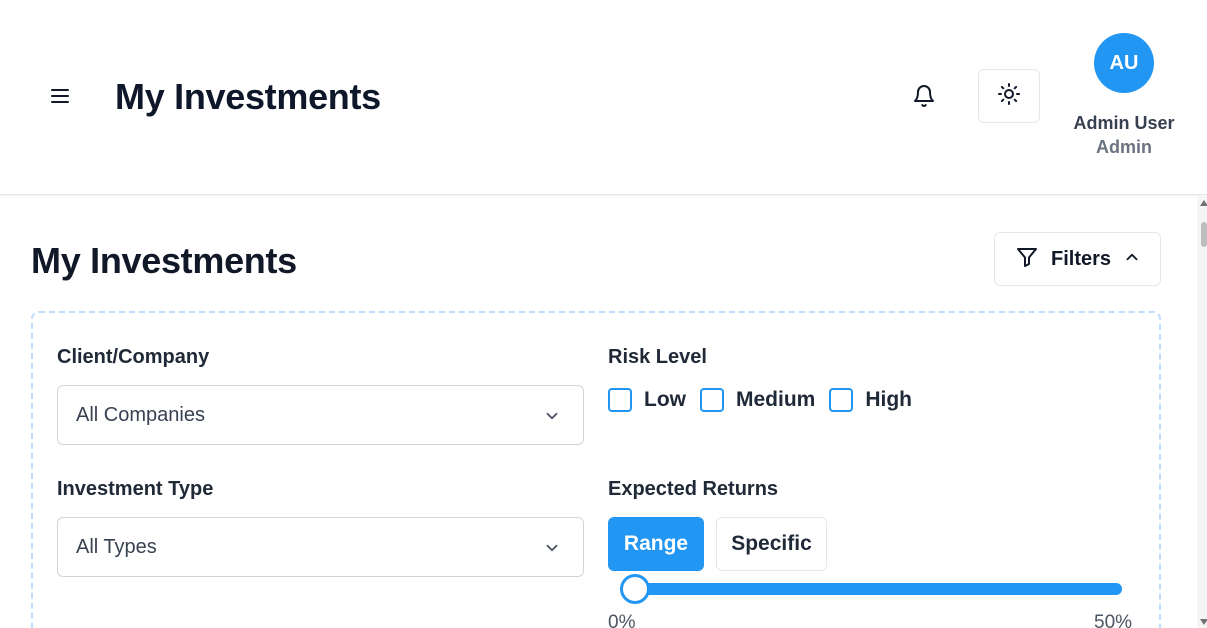 This screenshot has height=628, width=1207. What do you see at coordinates (771, 544) in the screenshot?
I see `specific-mode-button: Specific` at bounding box center [771, 544].